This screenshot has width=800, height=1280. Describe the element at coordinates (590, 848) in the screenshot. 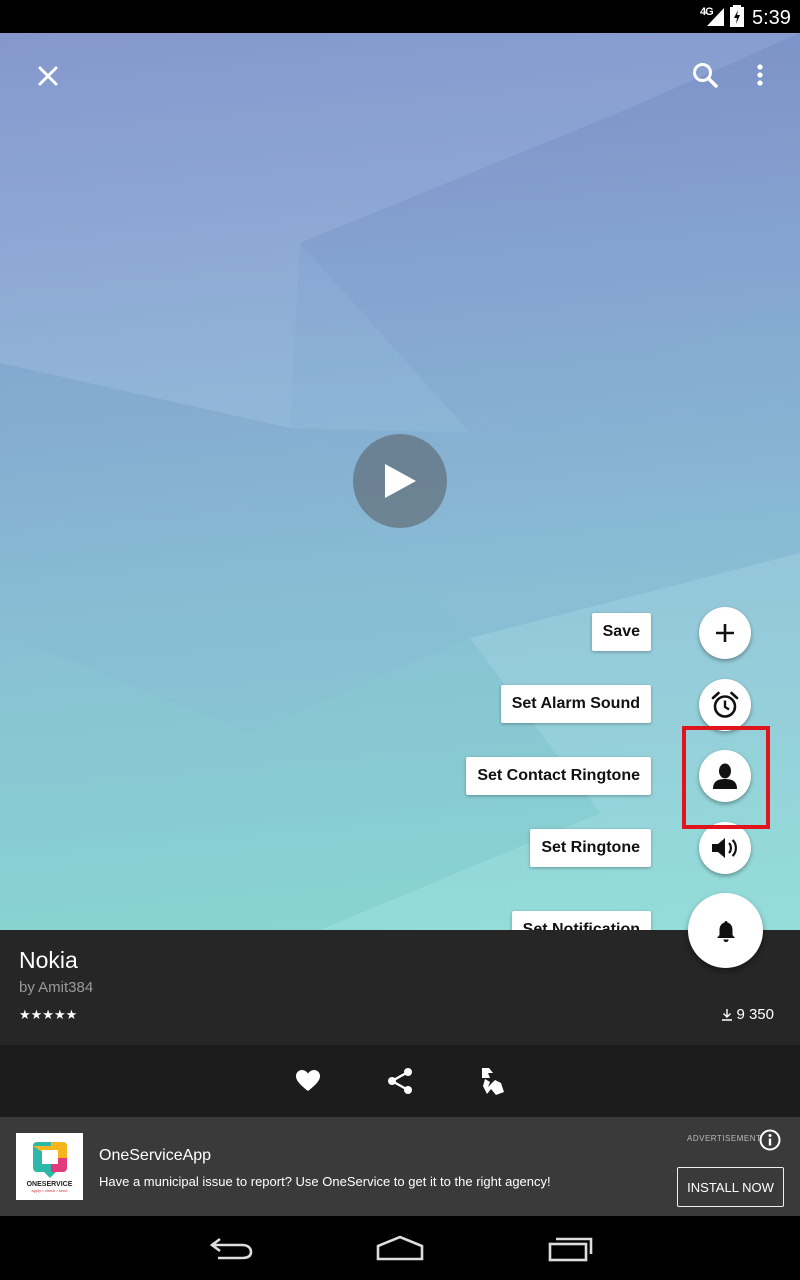

I see `set-ringtone-label: Set Ringtone` at that location.